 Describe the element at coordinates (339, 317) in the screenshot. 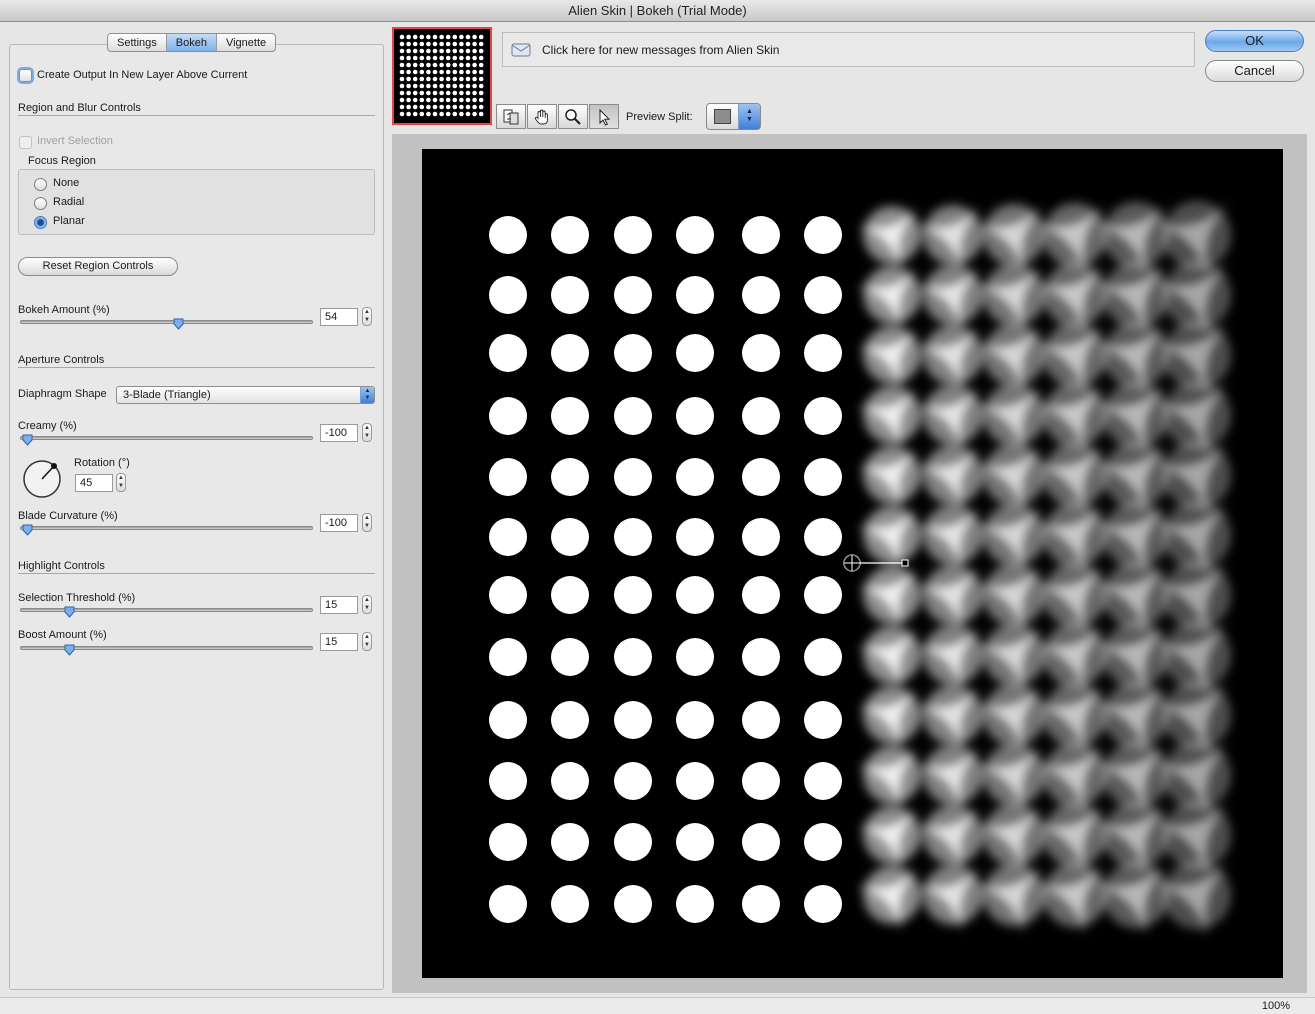

I see `bokeh-amount-field: 54` at that location.